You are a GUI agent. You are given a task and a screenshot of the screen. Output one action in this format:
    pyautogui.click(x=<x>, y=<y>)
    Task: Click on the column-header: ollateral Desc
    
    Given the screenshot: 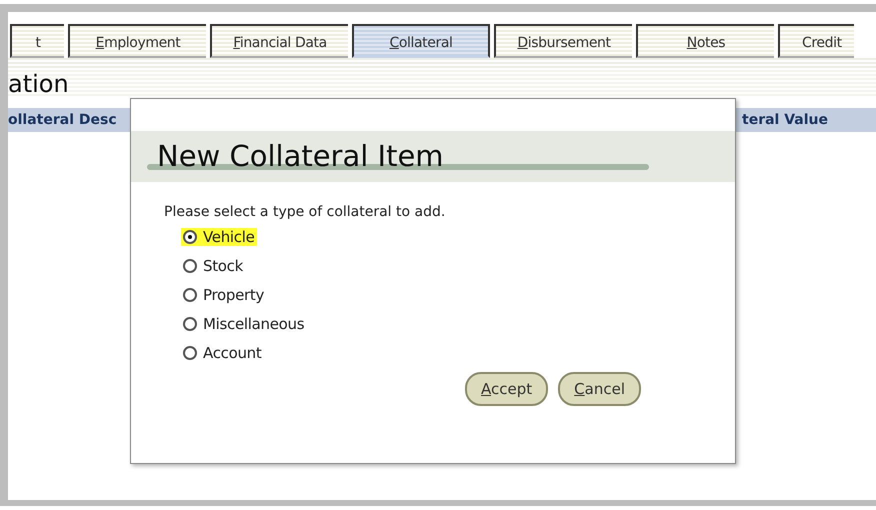 What is the action you would take?
    pyautogui.click(x=62, y=120)
    